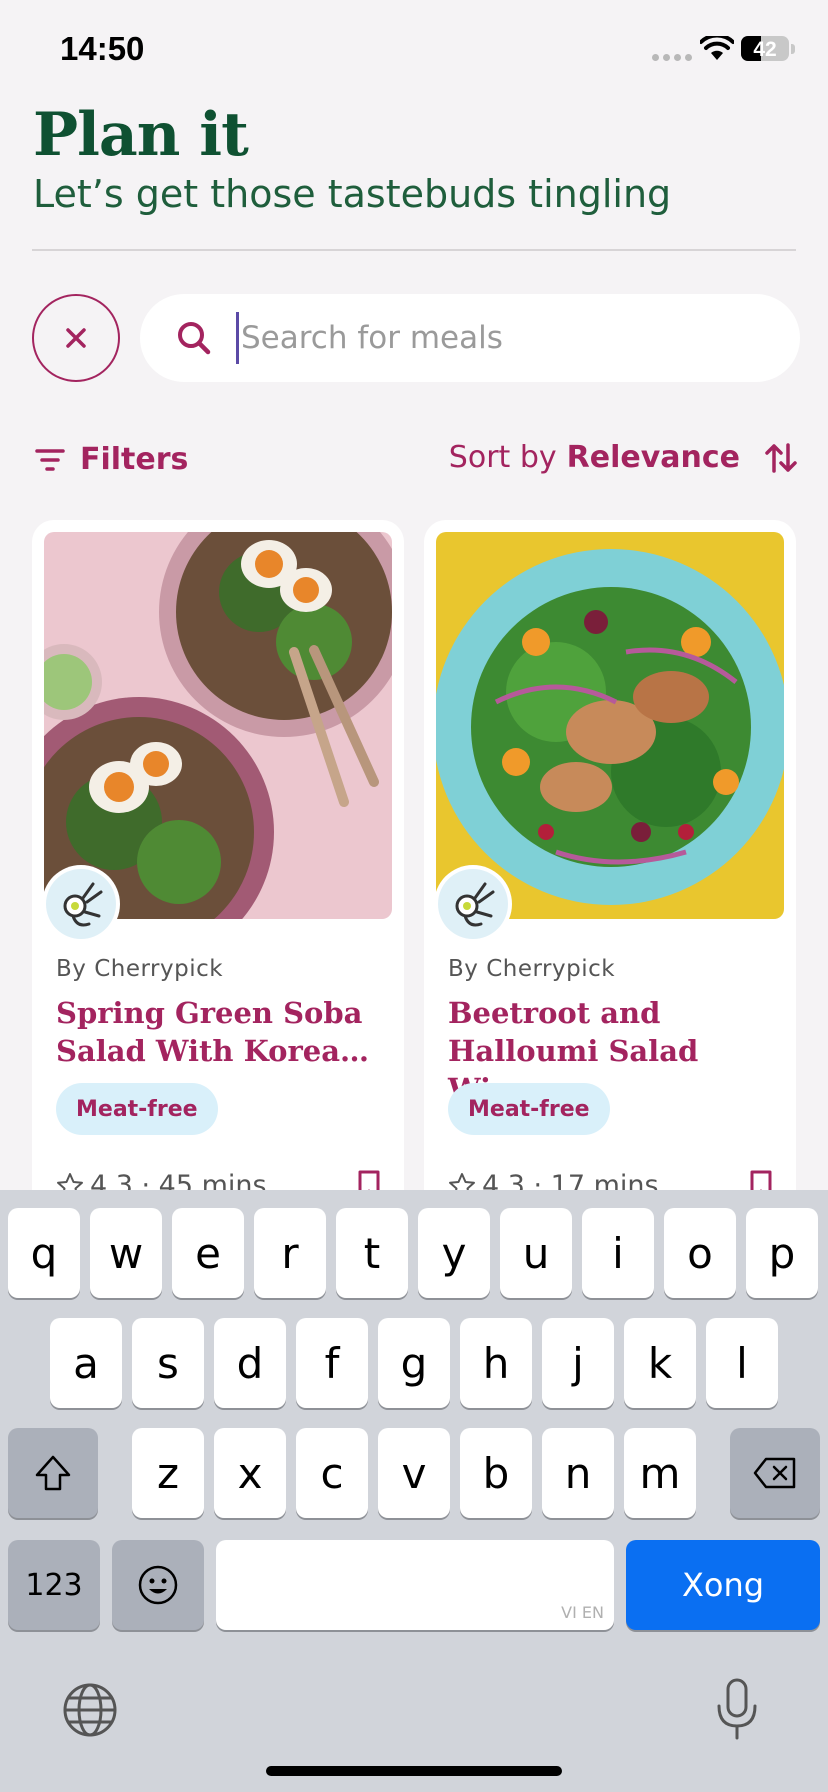  I want to click on shift-icon, so click(53, 1473).